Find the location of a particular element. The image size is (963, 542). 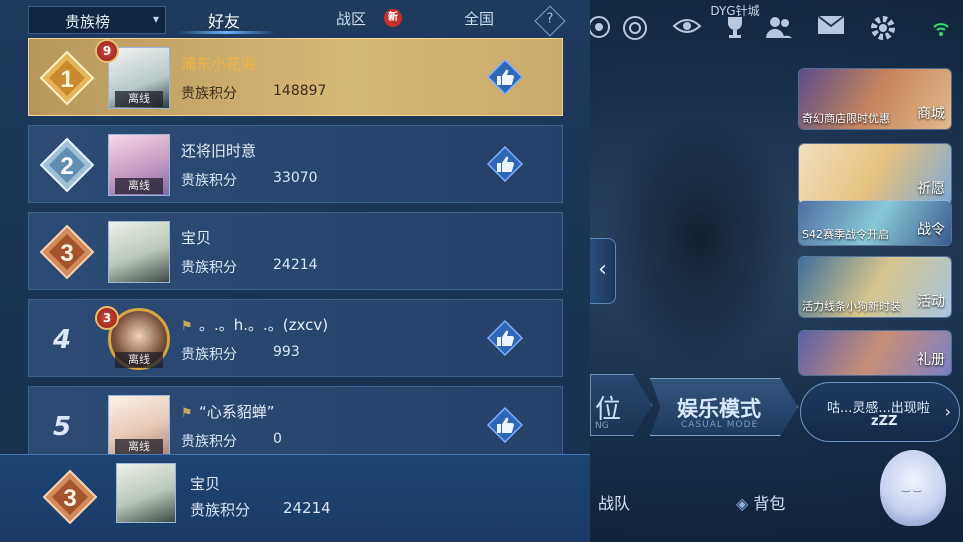

ranked-mode-button: 位 NG is located at coordinates (621, 405).